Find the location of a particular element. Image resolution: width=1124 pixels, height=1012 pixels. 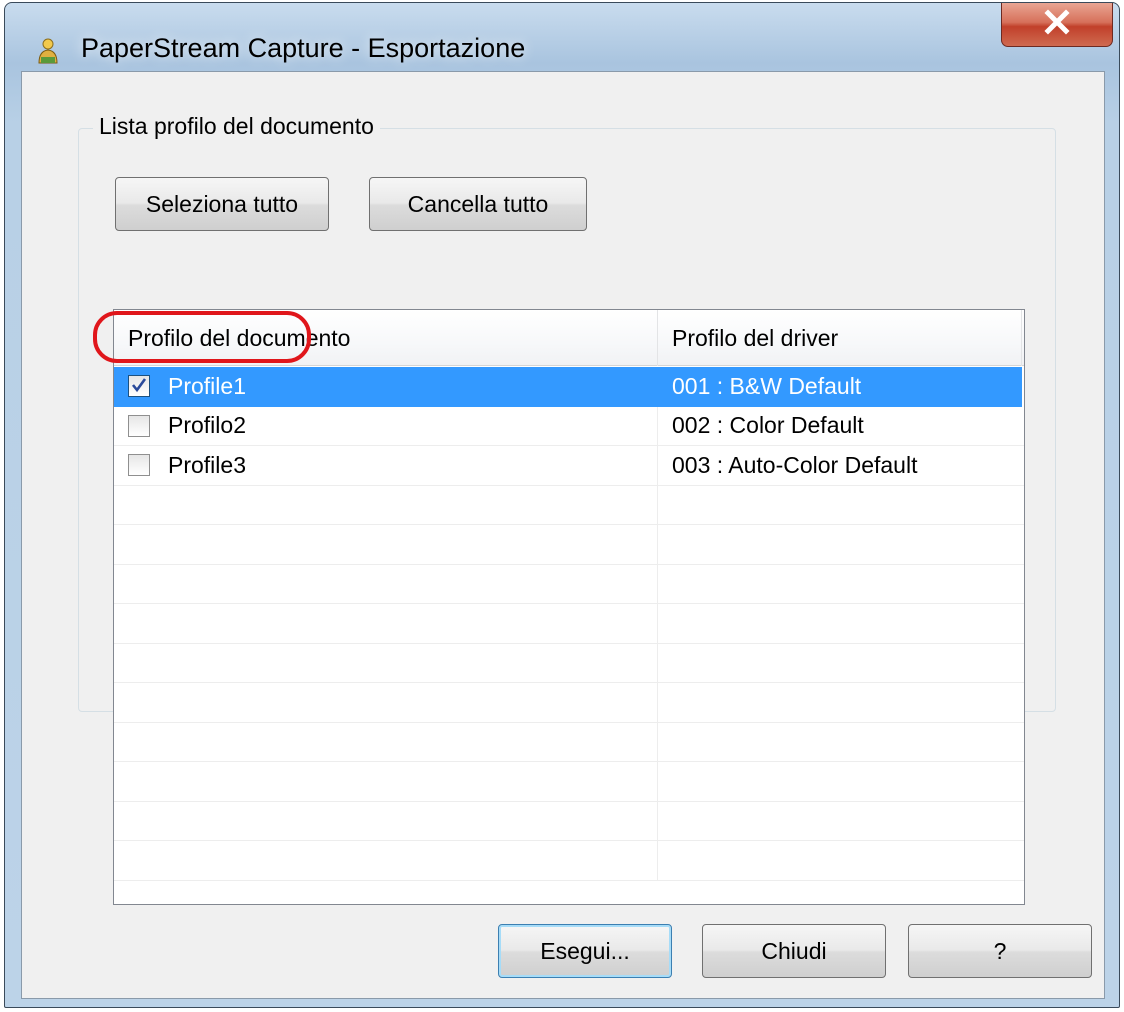

title-bar: PaperStream Capture - Esportazione is located at coordinates (562, 38).